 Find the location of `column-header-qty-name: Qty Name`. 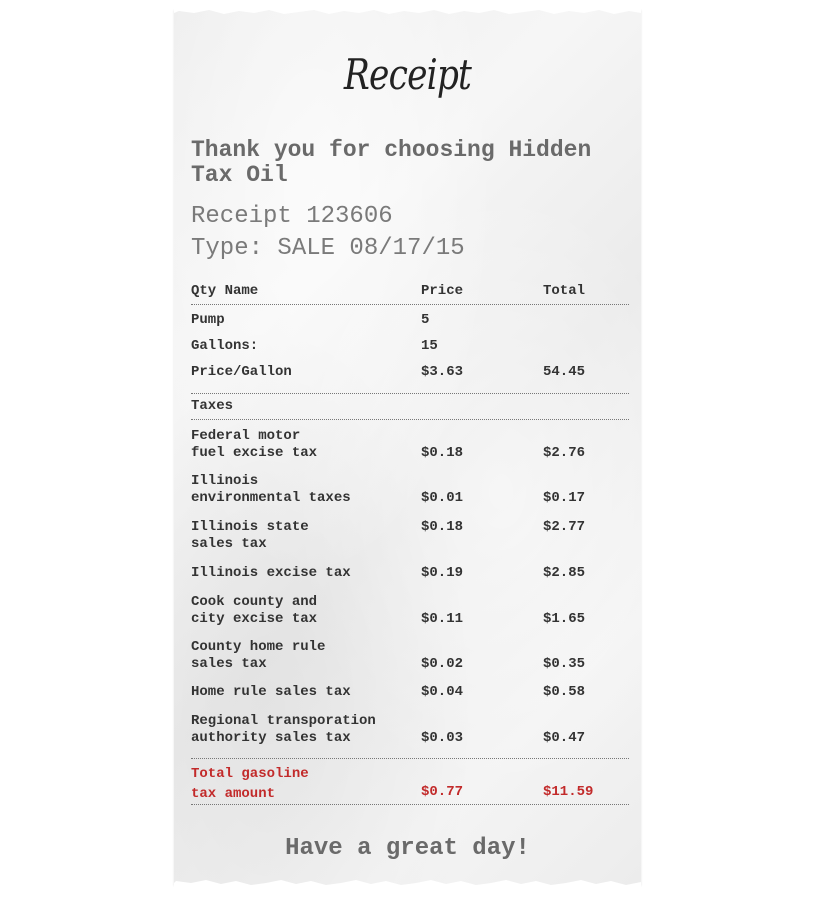

column-header-qty-name: Qty Name is located at coordinates (225, 291).